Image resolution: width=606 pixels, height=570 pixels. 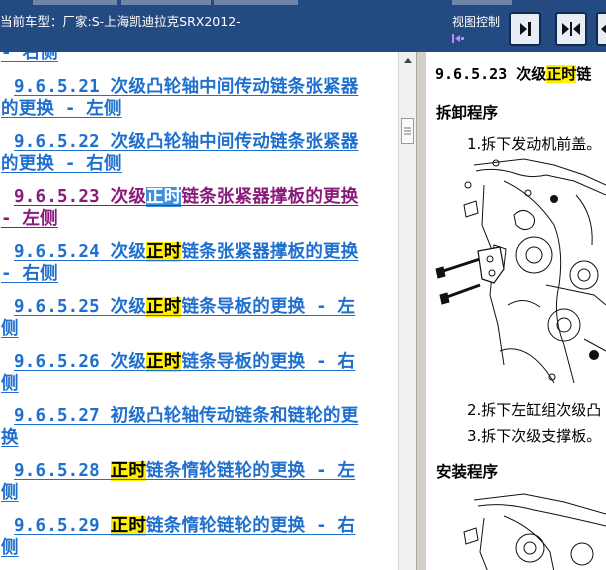 I want to click on engine-front-illustration, so click(x=520, y=271).